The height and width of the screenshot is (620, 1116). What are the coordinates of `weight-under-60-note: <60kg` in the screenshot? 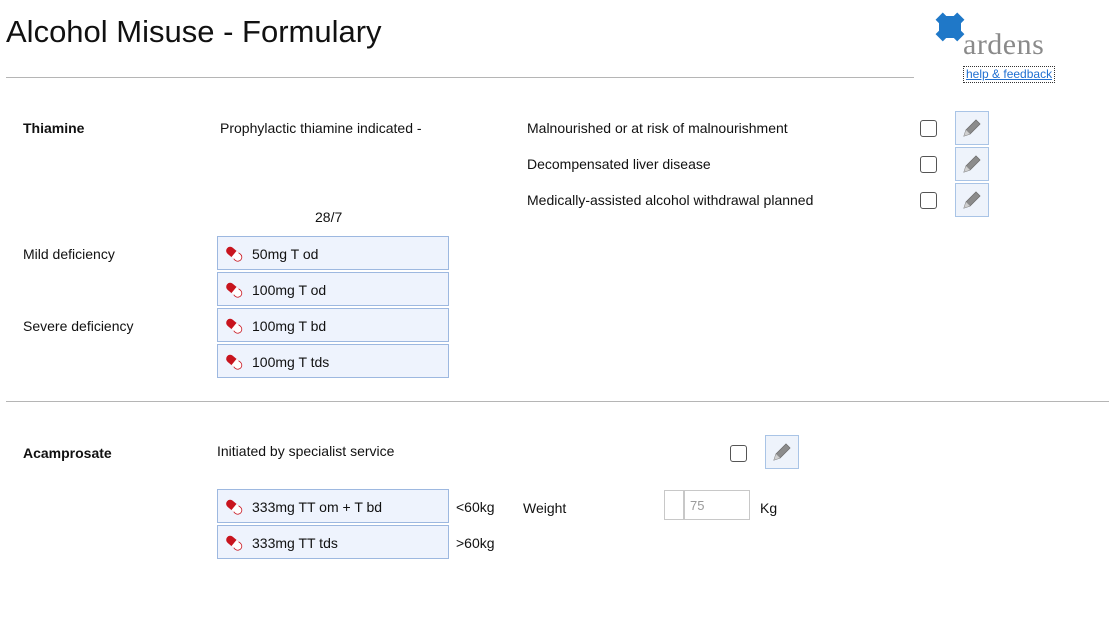 It's located at (475, 507).